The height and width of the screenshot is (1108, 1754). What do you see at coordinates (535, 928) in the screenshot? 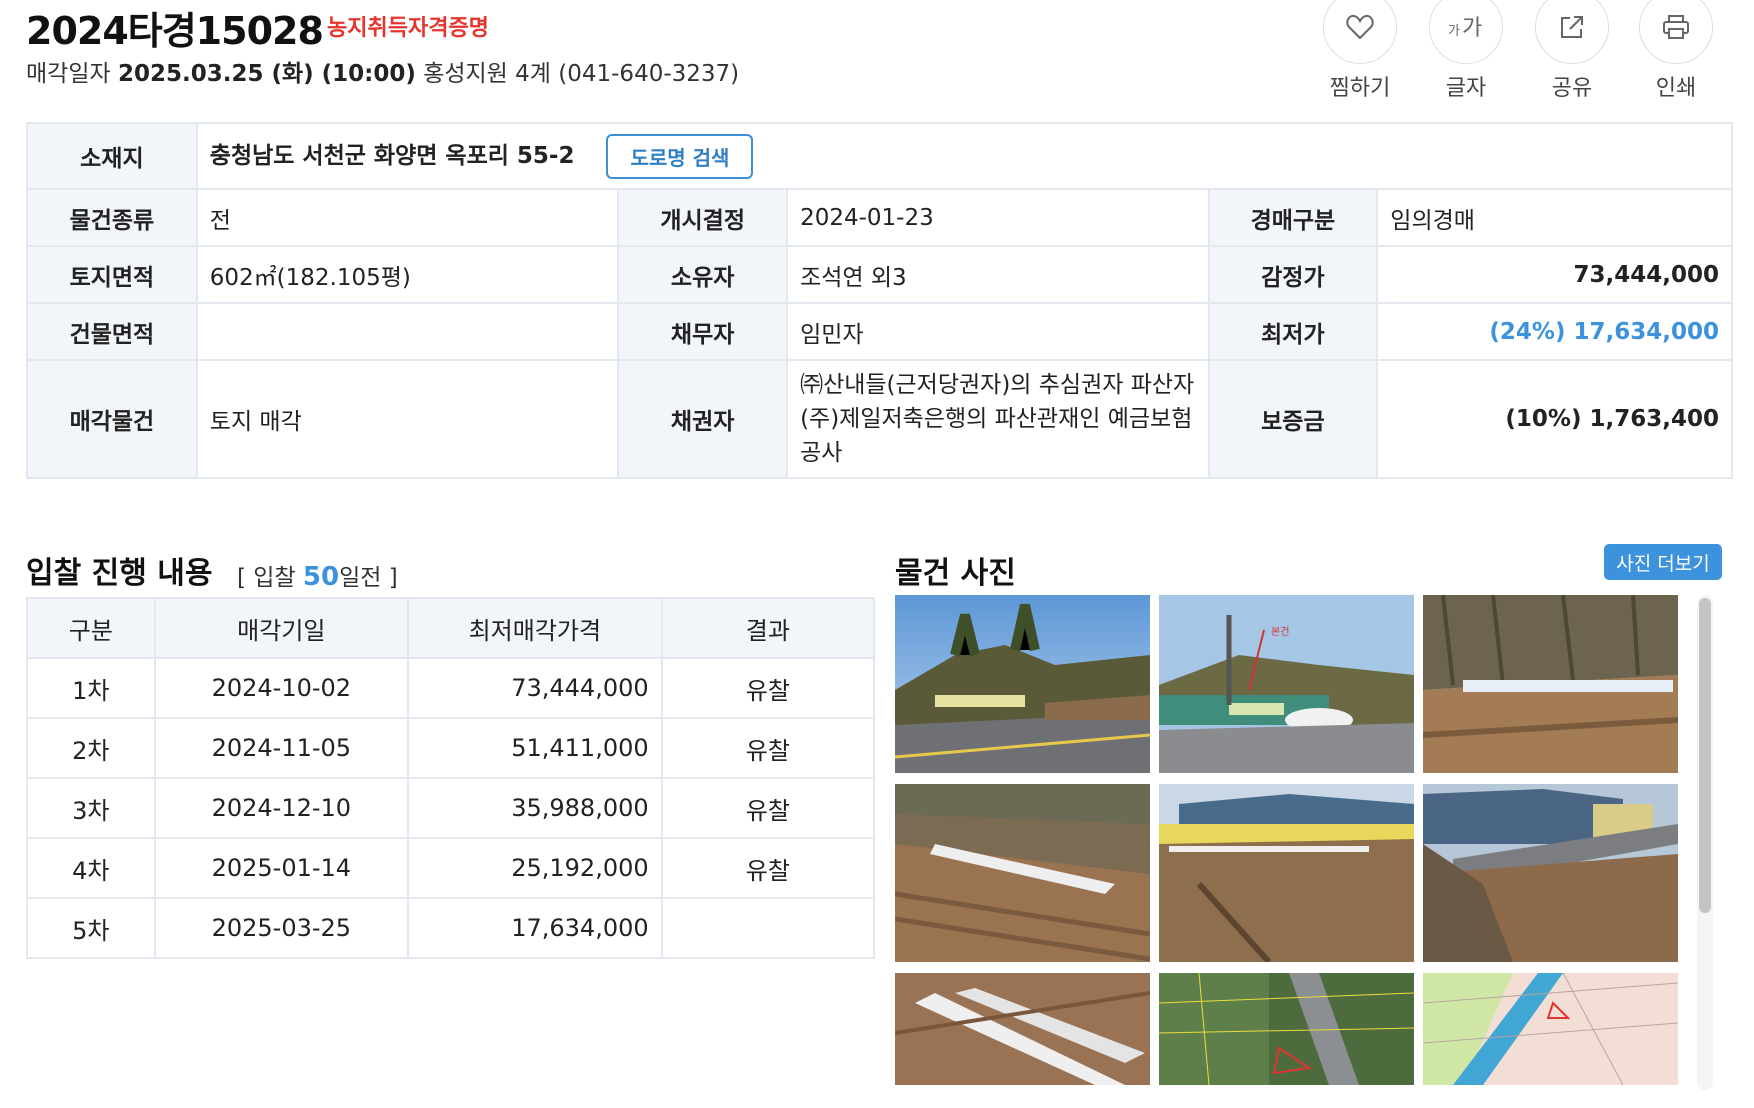
I see `price-cell: 17,634,000` at bounding box center [535, 928].